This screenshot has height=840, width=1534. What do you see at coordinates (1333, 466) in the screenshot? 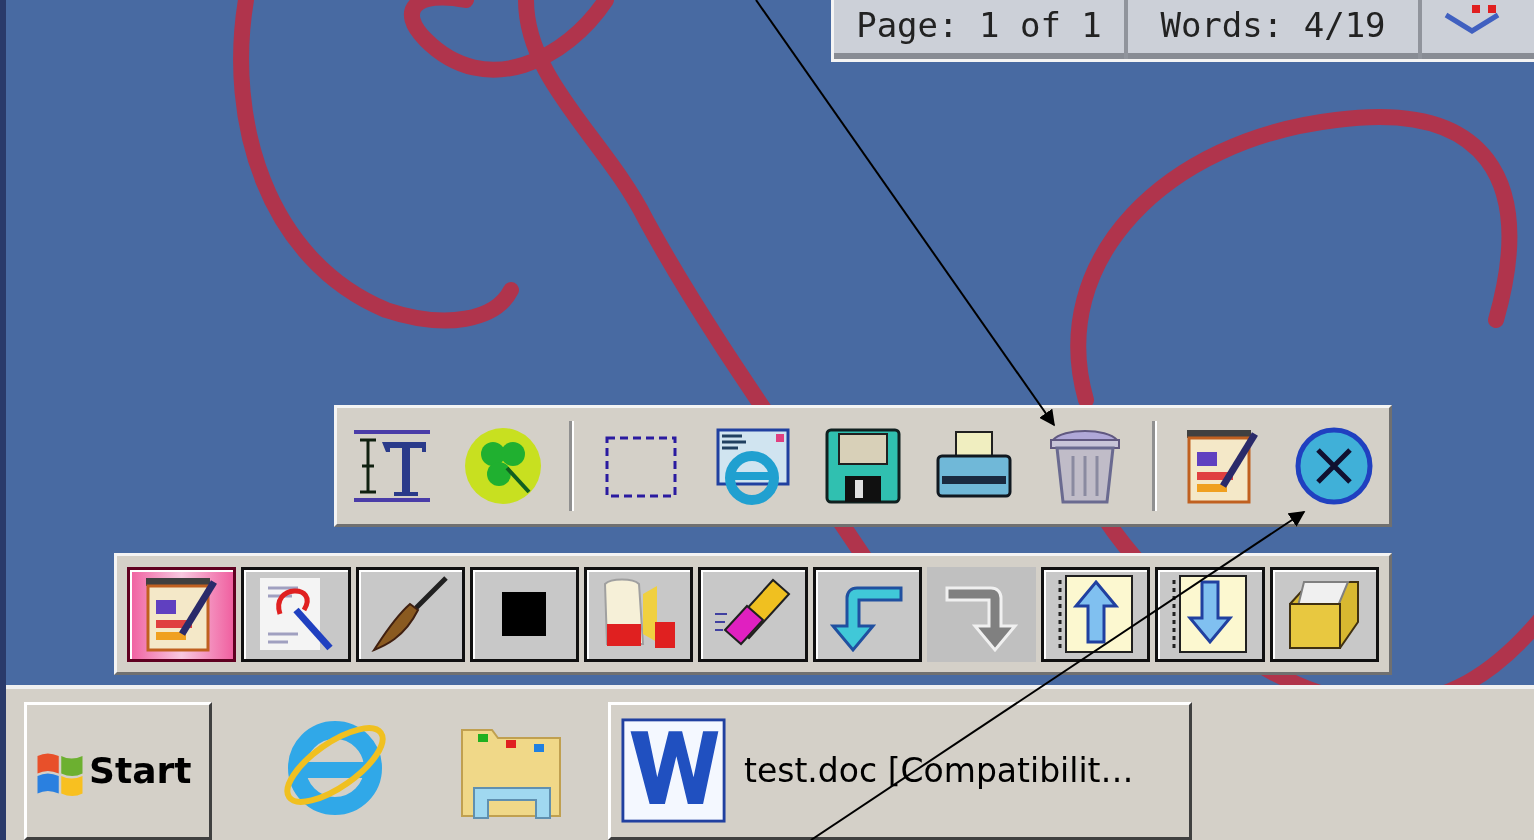
I see `close-icon` at bounding box center [1333, 466].